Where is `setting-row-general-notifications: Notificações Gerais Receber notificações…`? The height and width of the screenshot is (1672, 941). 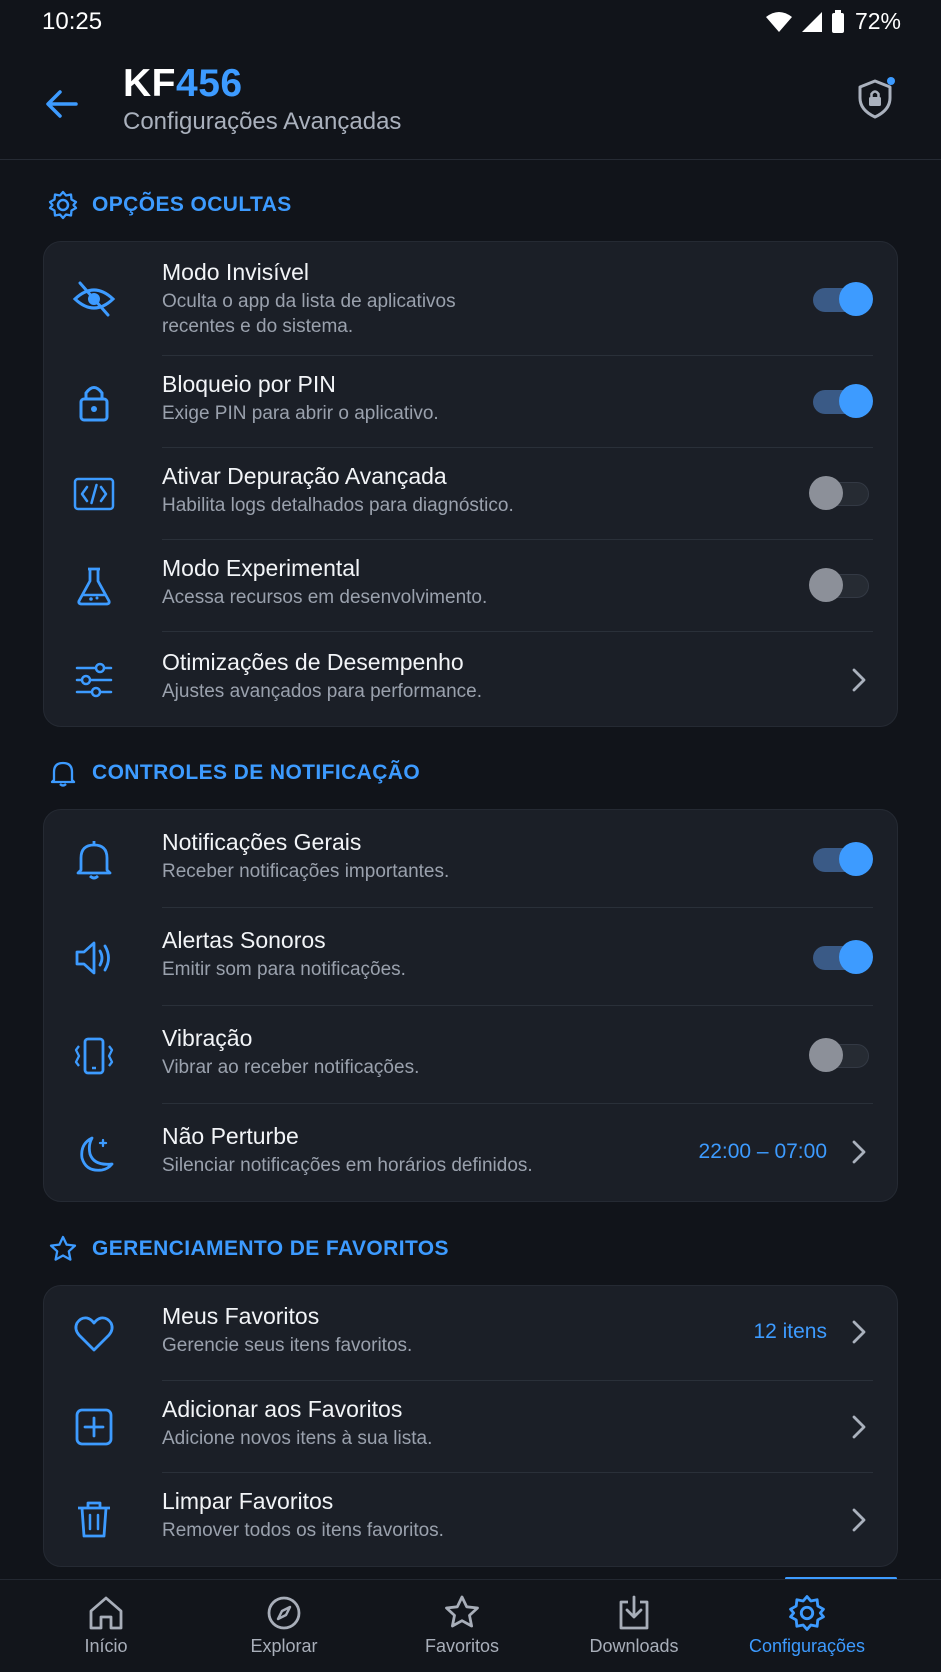
setting-row-general-notifications: Notificações Gerais Receber notificações… is located at coordinates (471, 859).